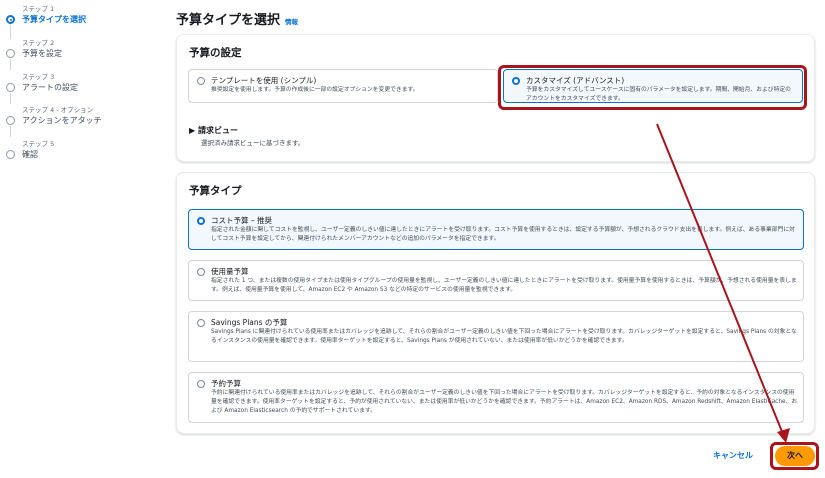 Image resolution: width=825 pixels, height=478 pixels. I want to click on step-number: ステップ 2, so click(38, 43).